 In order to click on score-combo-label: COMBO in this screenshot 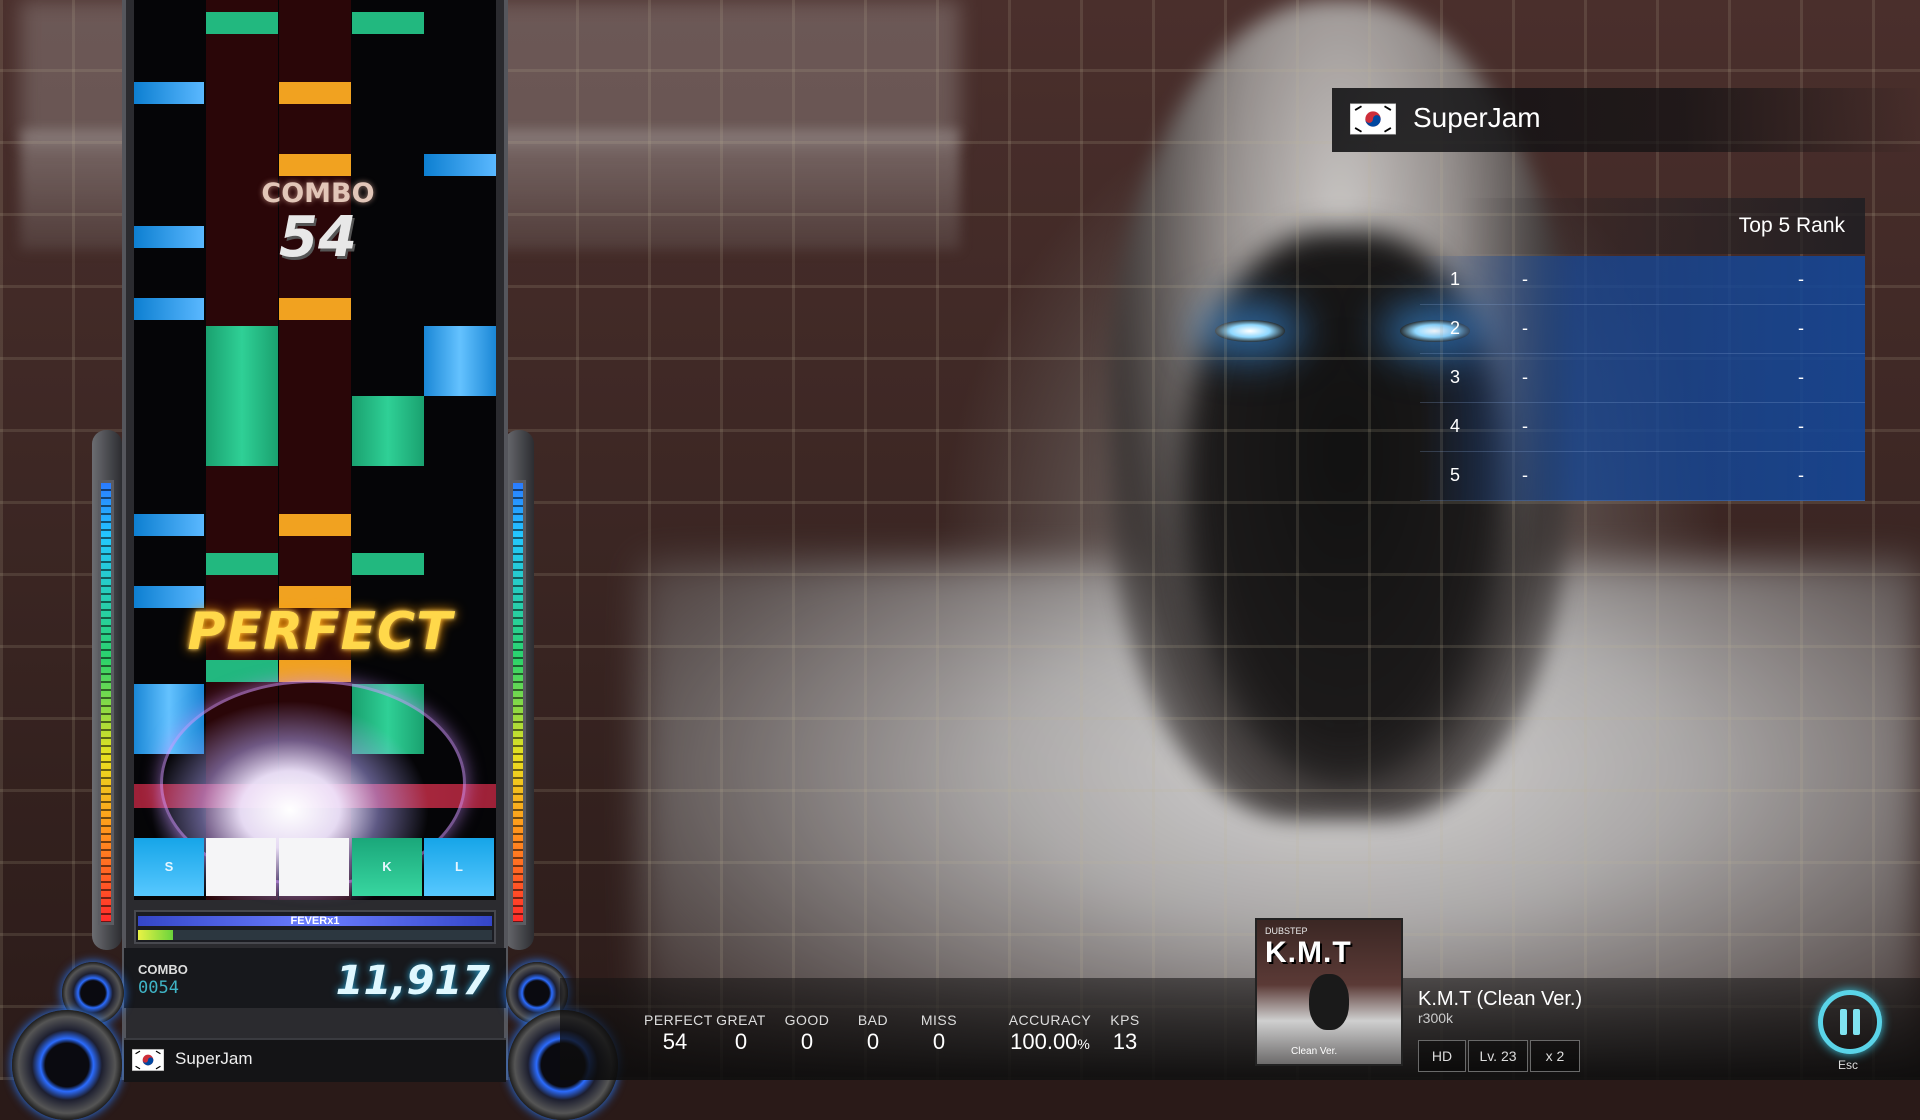, I will do `click(163, 969)`.